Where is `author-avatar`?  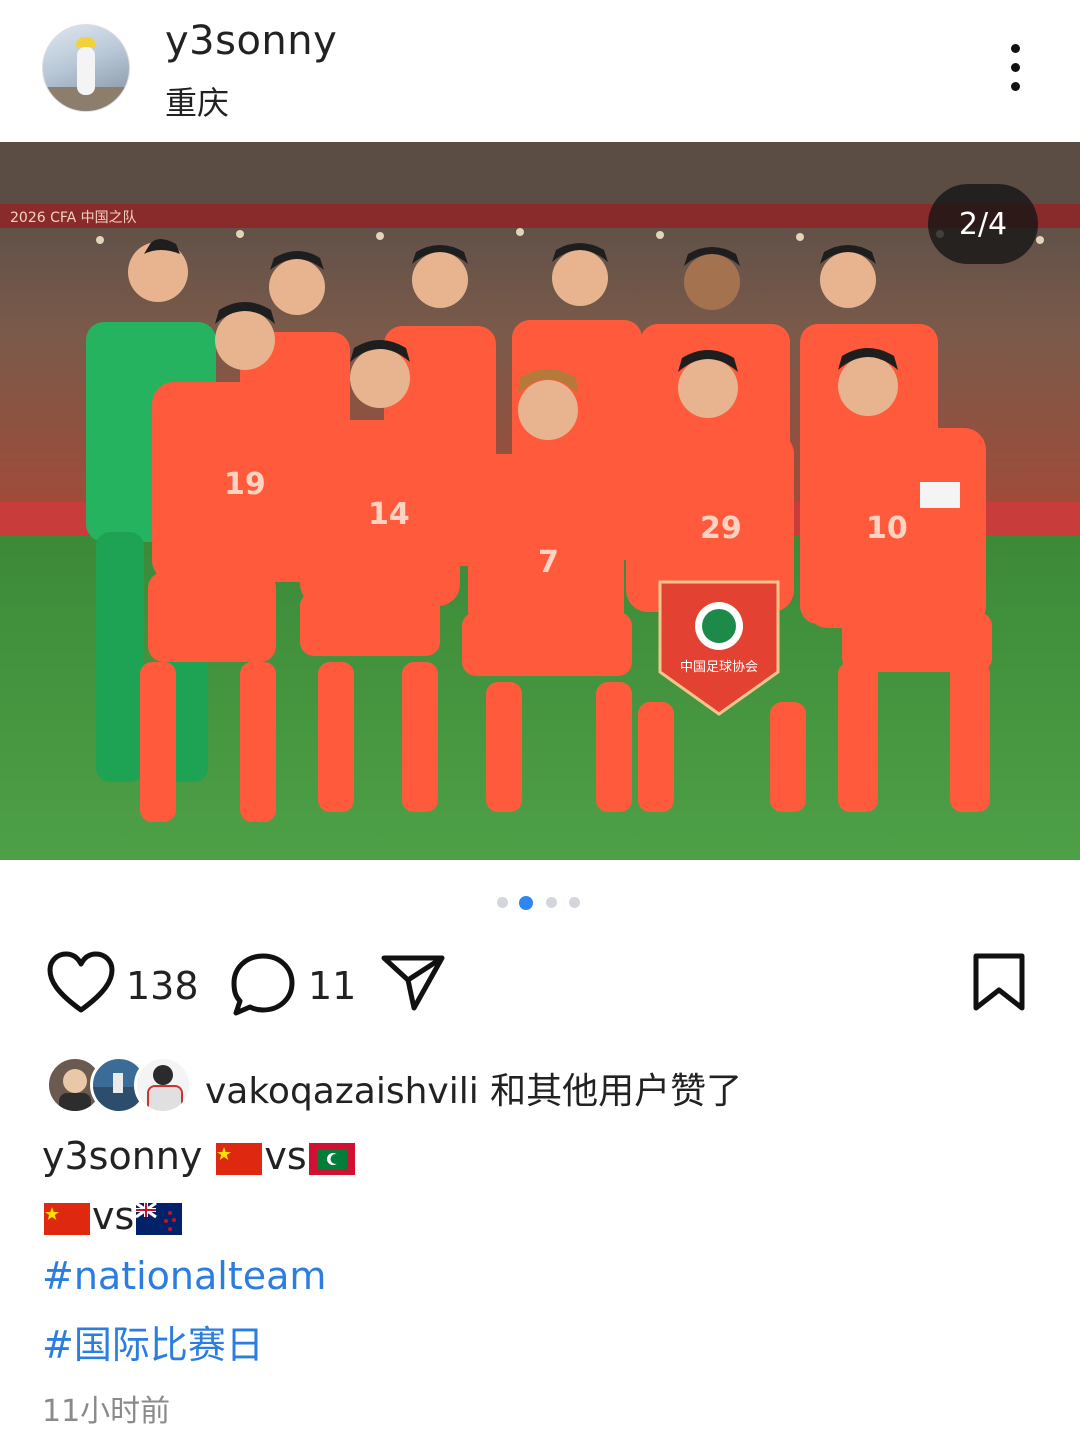 author-avatar is located at coordinates (86, 68).